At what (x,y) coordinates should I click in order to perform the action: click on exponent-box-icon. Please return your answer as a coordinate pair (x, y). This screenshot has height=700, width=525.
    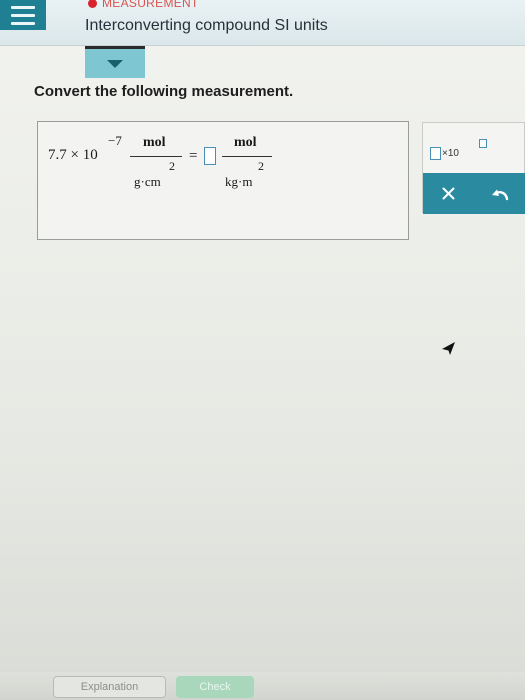
    Looking at the image, I should click on (483, 143).